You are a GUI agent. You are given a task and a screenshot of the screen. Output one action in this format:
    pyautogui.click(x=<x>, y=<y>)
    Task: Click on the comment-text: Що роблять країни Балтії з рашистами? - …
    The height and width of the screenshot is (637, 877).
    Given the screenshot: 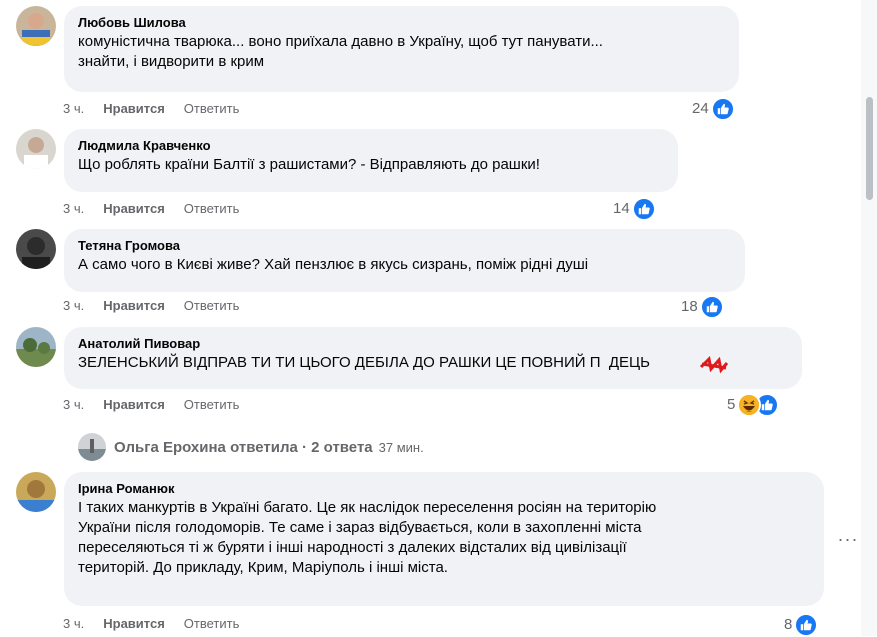 What is the action you would take?
    pyautogui.click(x=309, y=164)
    